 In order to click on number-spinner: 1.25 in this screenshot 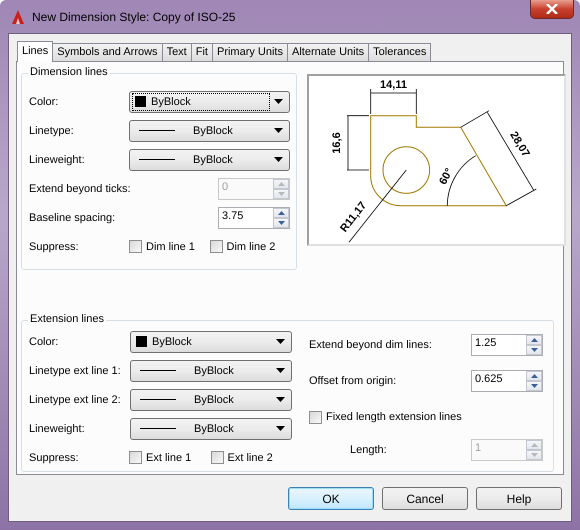, I will do `click(507, 345)`.